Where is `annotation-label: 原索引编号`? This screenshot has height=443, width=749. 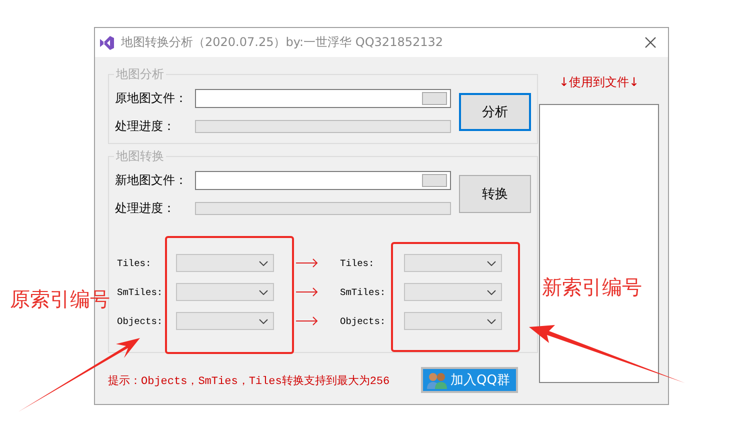
annotation-label: 原索引编号 is located at coordinates (60, 299).